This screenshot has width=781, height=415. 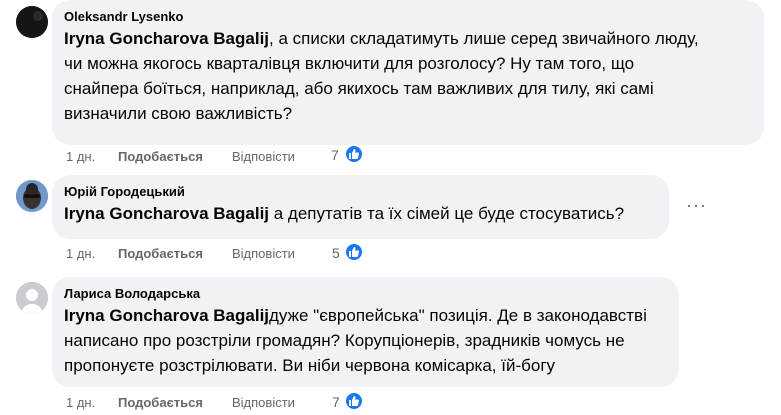 I want to click on photo-avatar-icon, so click(x=32, y=196).